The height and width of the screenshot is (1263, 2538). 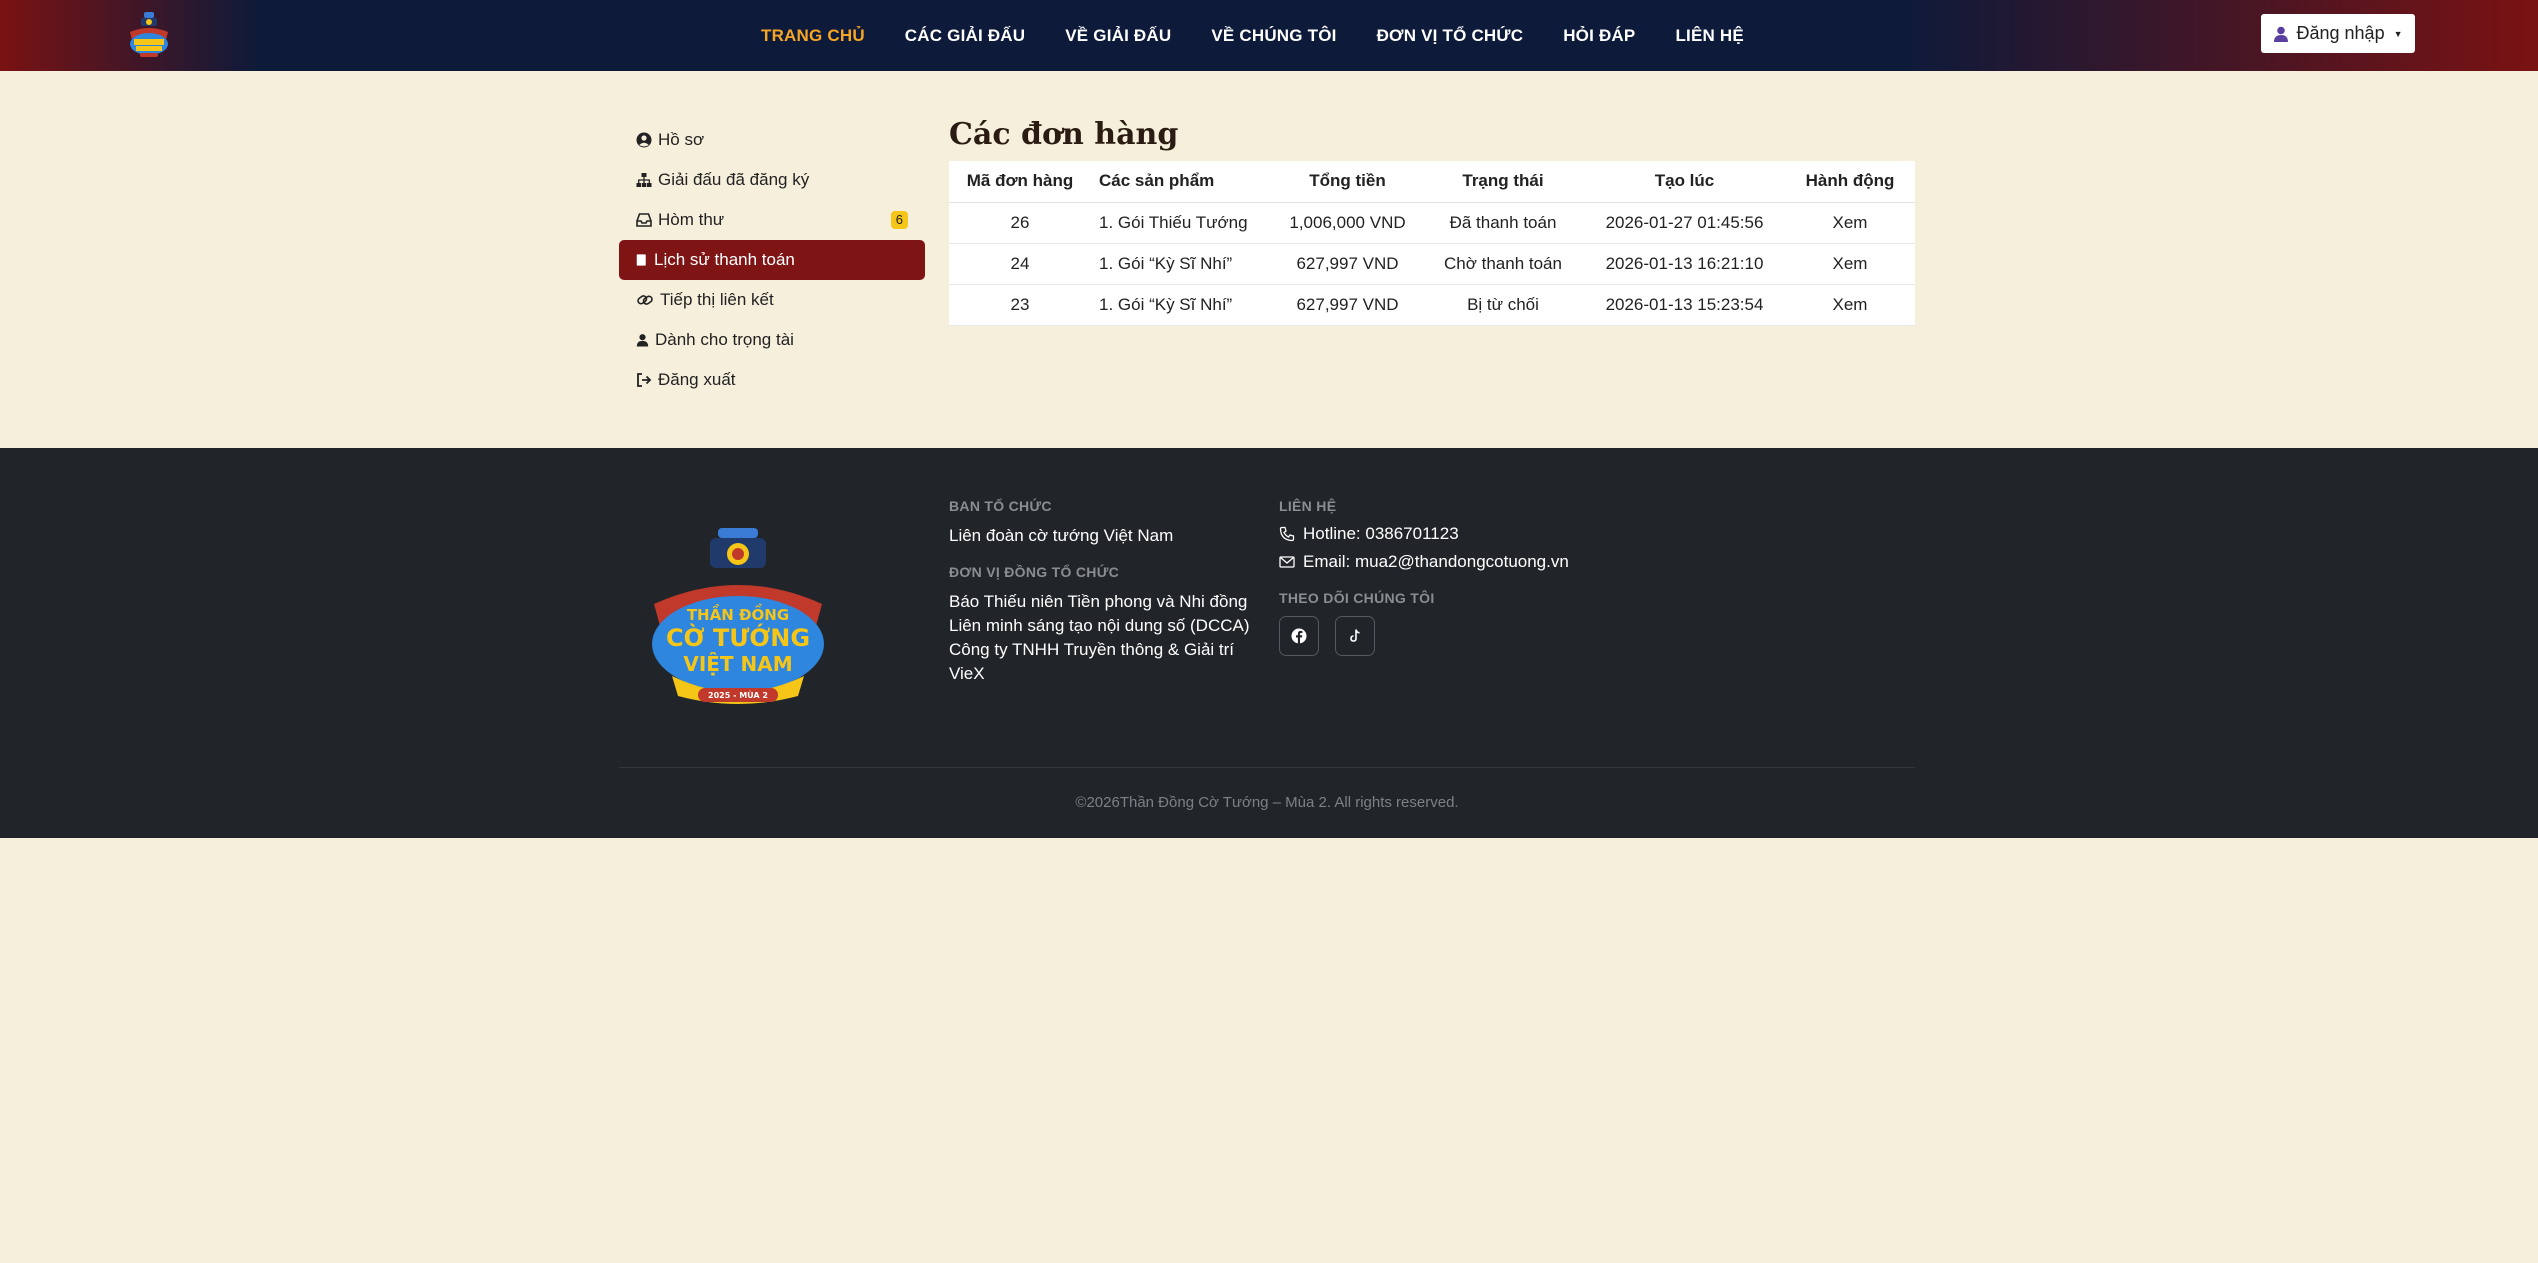 I want to click on social-links, so click(x=1459, y=636).